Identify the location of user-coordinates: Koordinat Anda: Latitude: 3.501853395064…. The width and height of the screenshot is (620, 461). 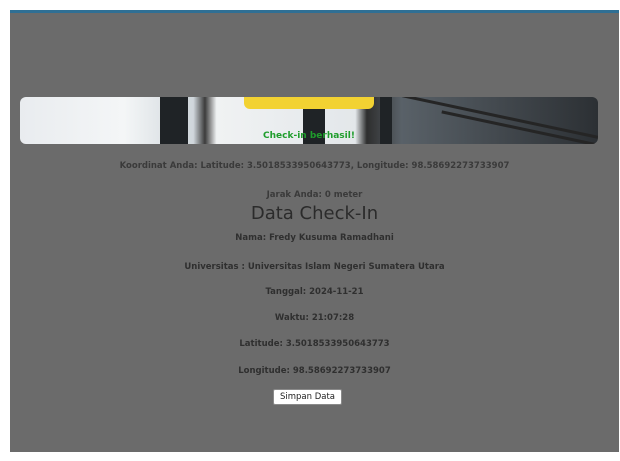
(314, 166).